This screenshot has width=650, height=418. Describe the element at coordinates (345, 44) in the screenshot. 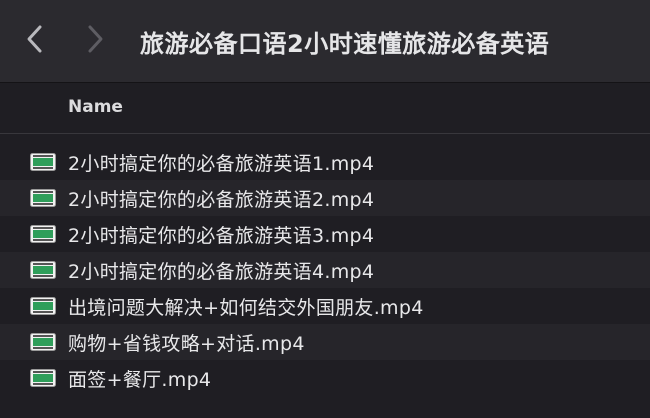

I see `window-title: 旅游必备口语2小时速懂旅游必备英语` at that location.